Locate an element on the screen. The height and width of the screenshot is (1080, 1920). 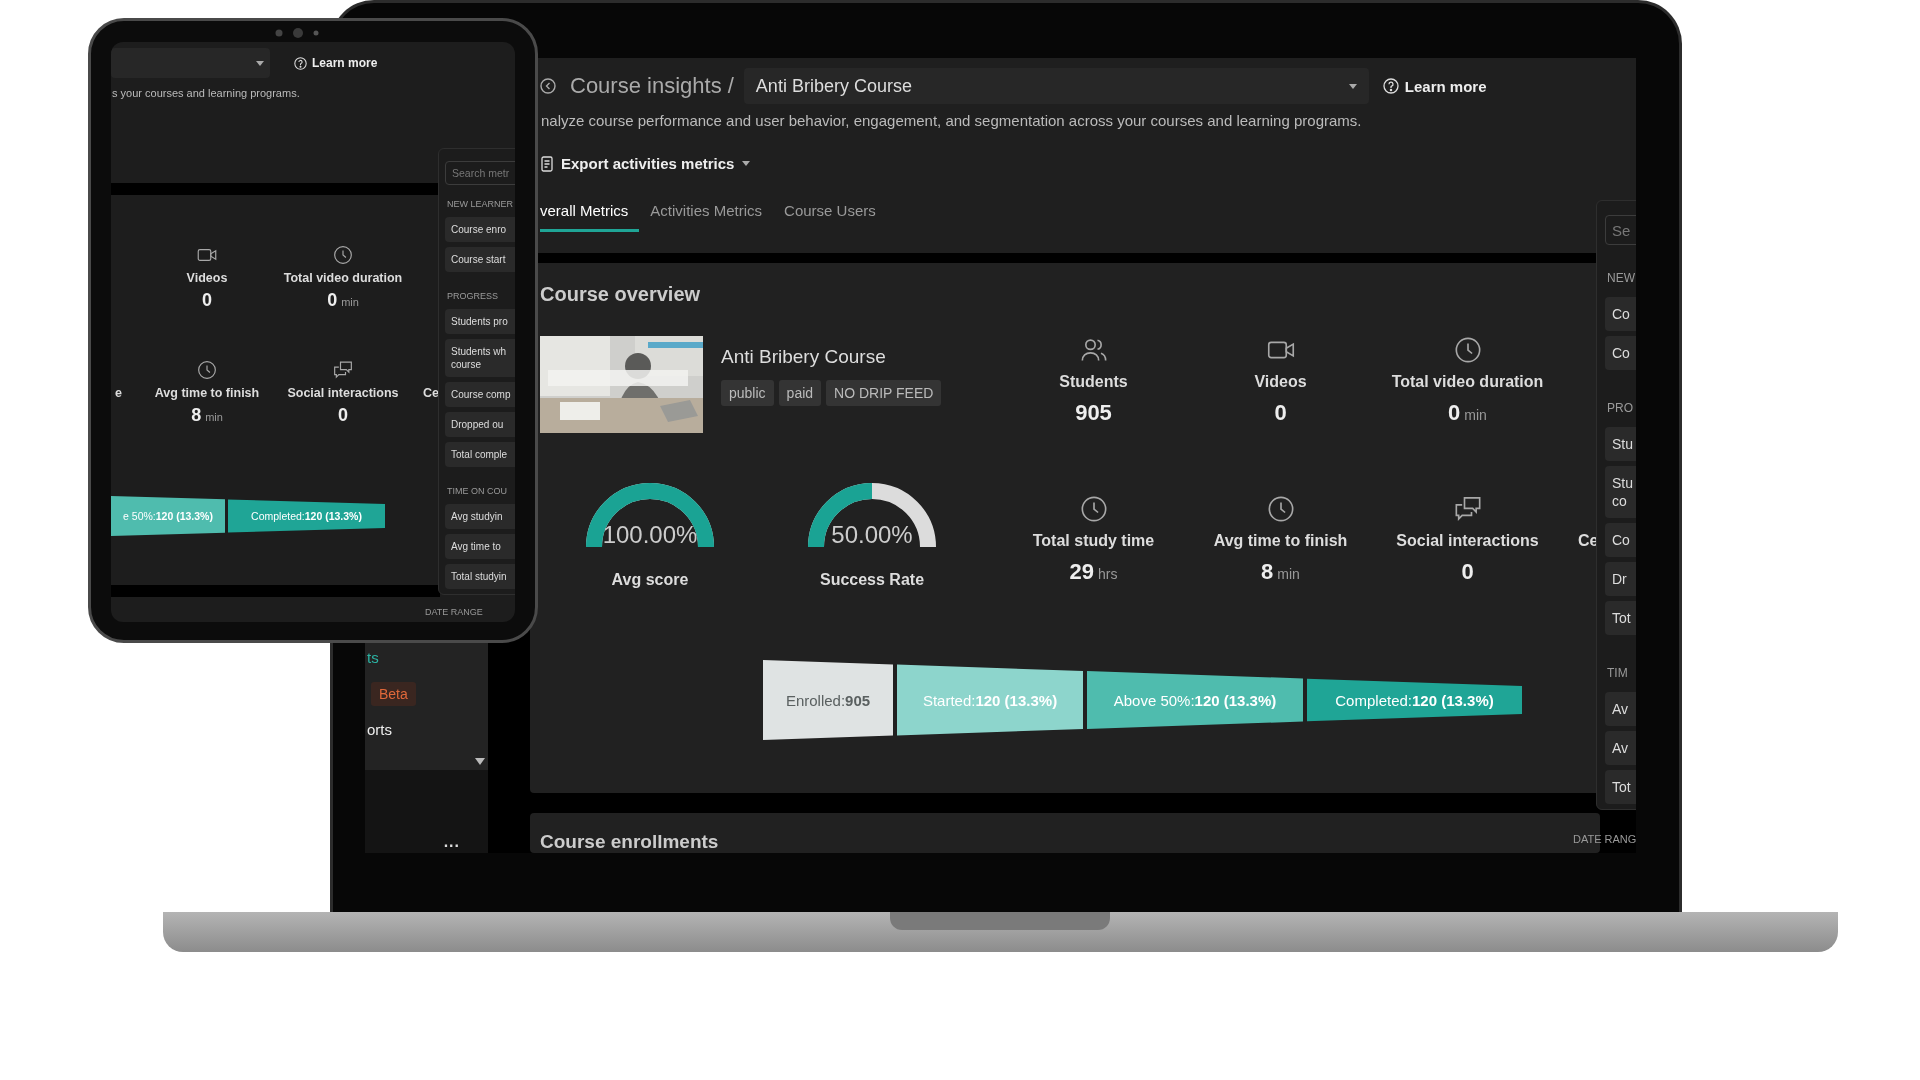
scroll-down-icon is located at coordinates (480, 761).